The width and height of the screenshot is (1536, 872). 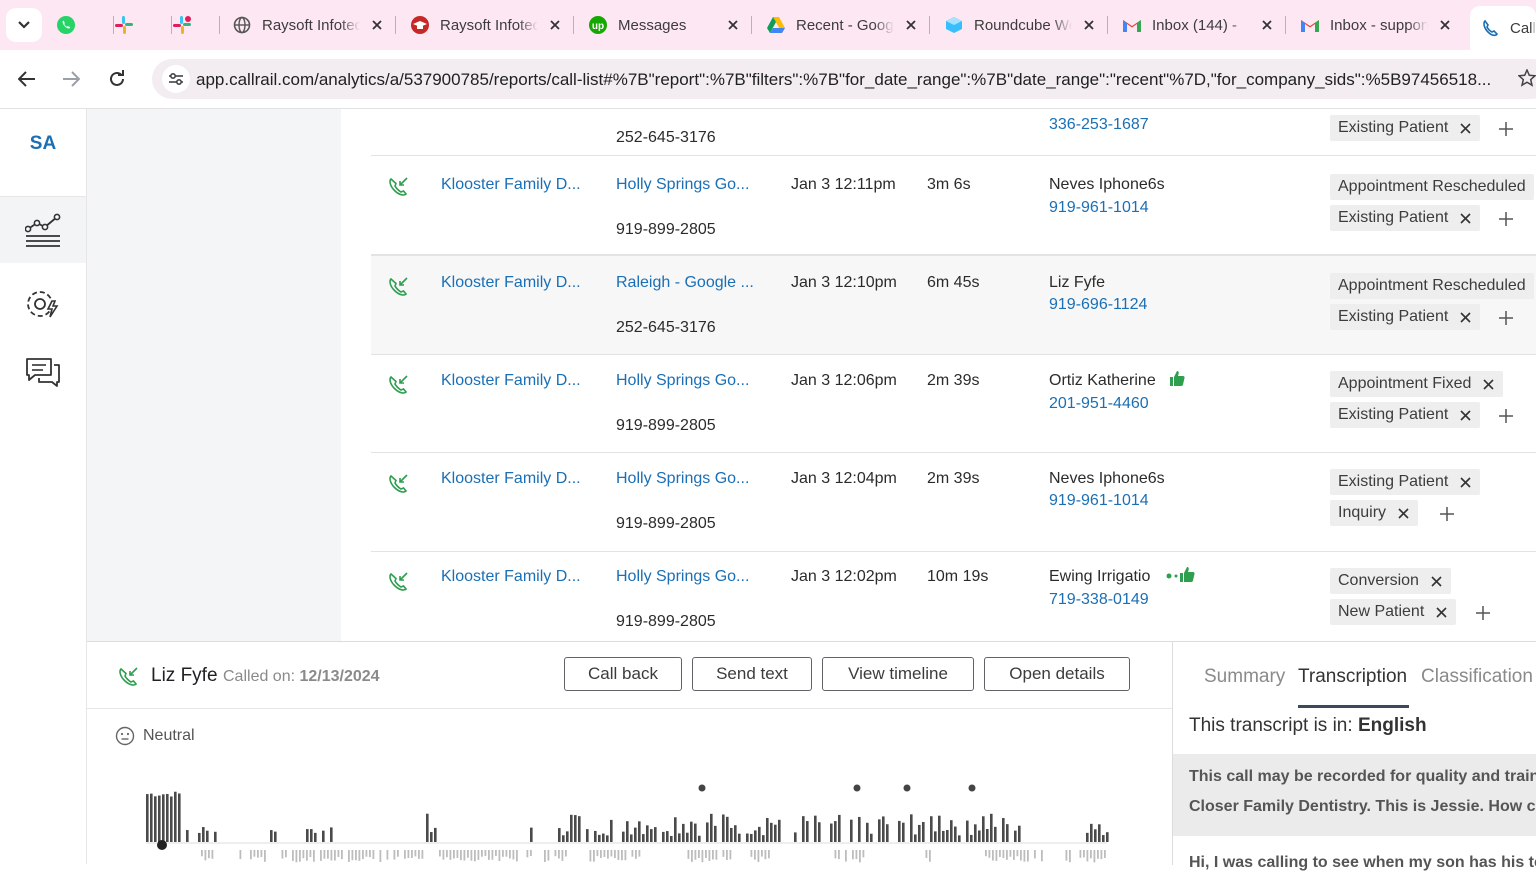 I want to click on back-button, so click(x=27, y=79).